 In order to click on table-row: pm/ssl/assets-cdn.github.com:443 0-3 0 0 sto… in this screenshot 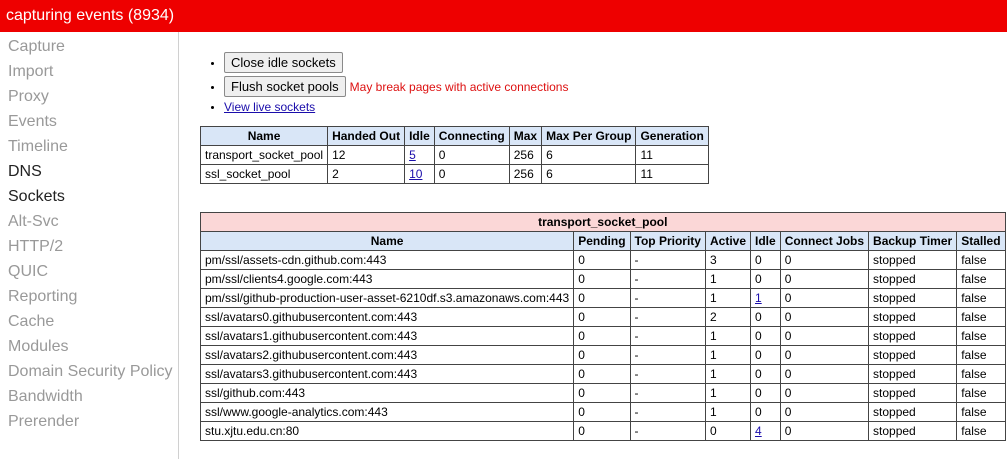, I will do `click(602, 260)`.